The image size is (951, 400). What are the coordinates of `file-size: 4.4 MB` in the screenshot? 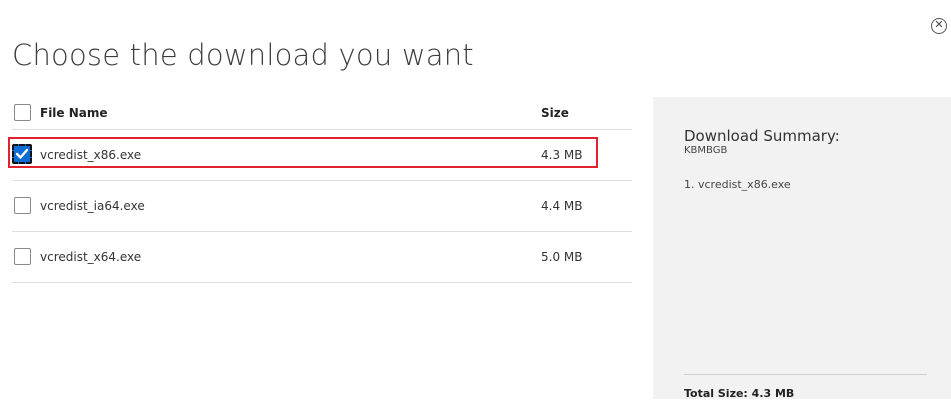 It's located at (562, 206).